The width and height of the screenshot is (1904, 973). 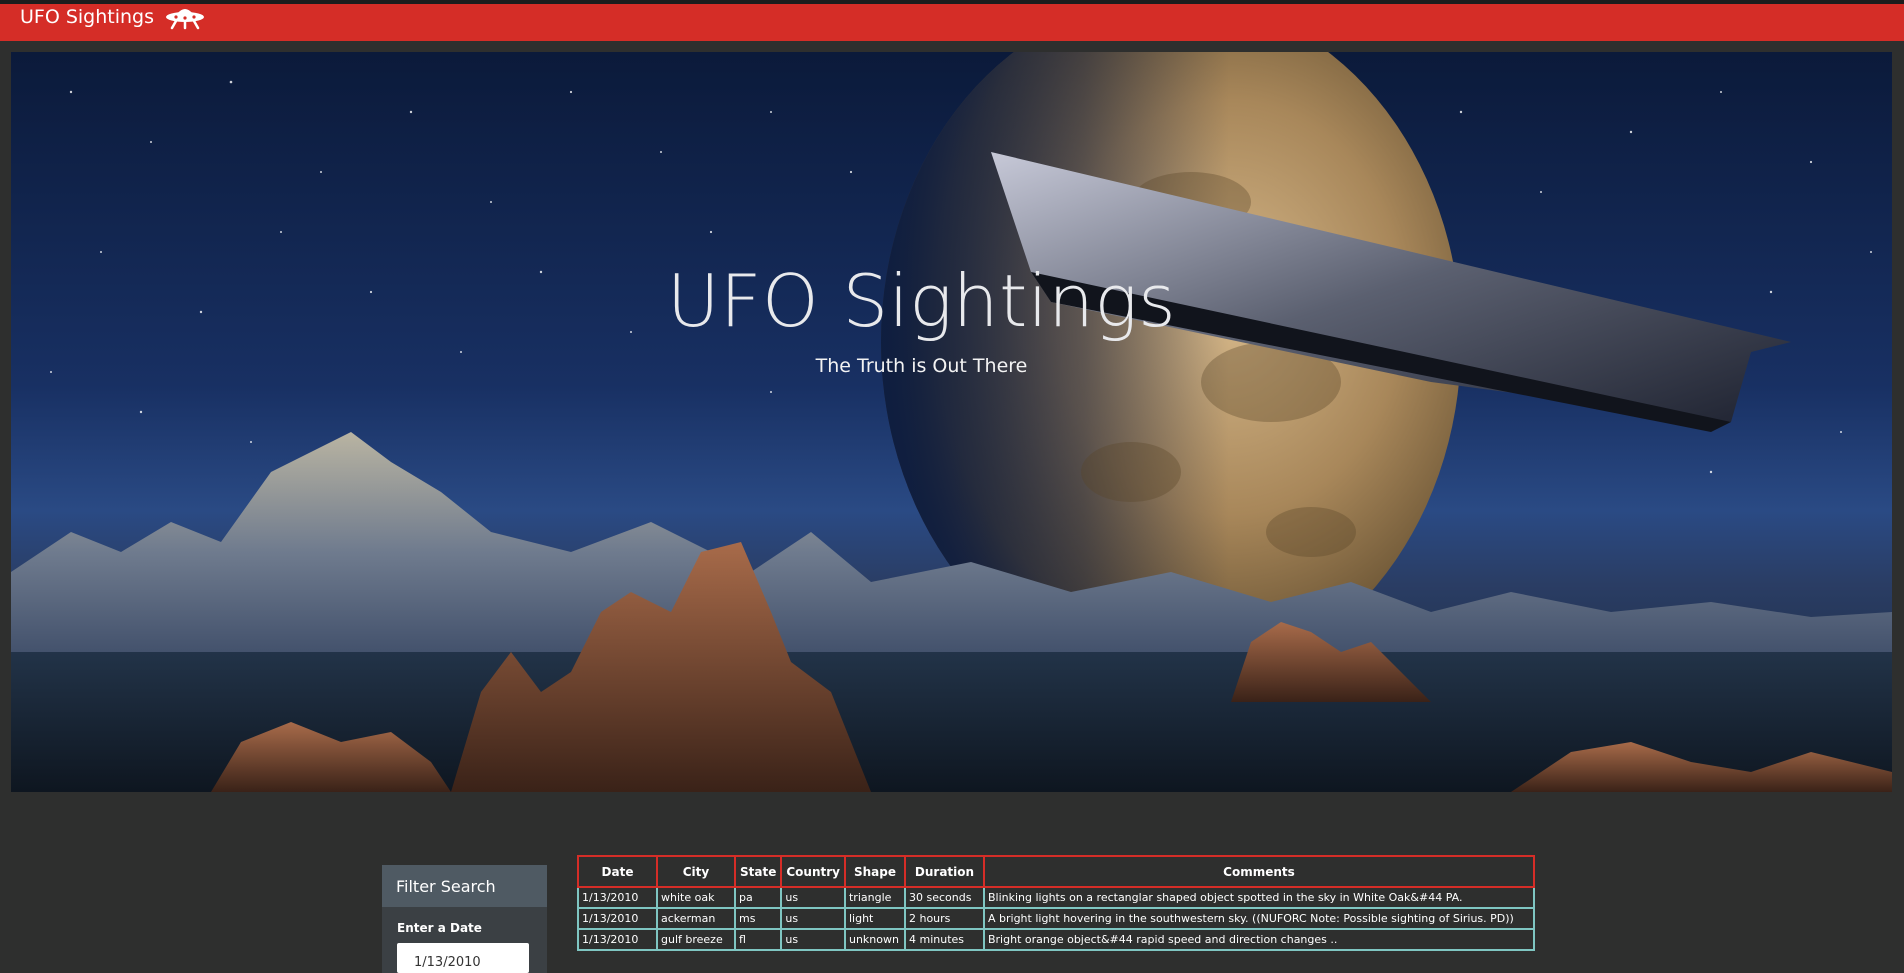 I want to click on header-city: City, so click(x=696, y=871).